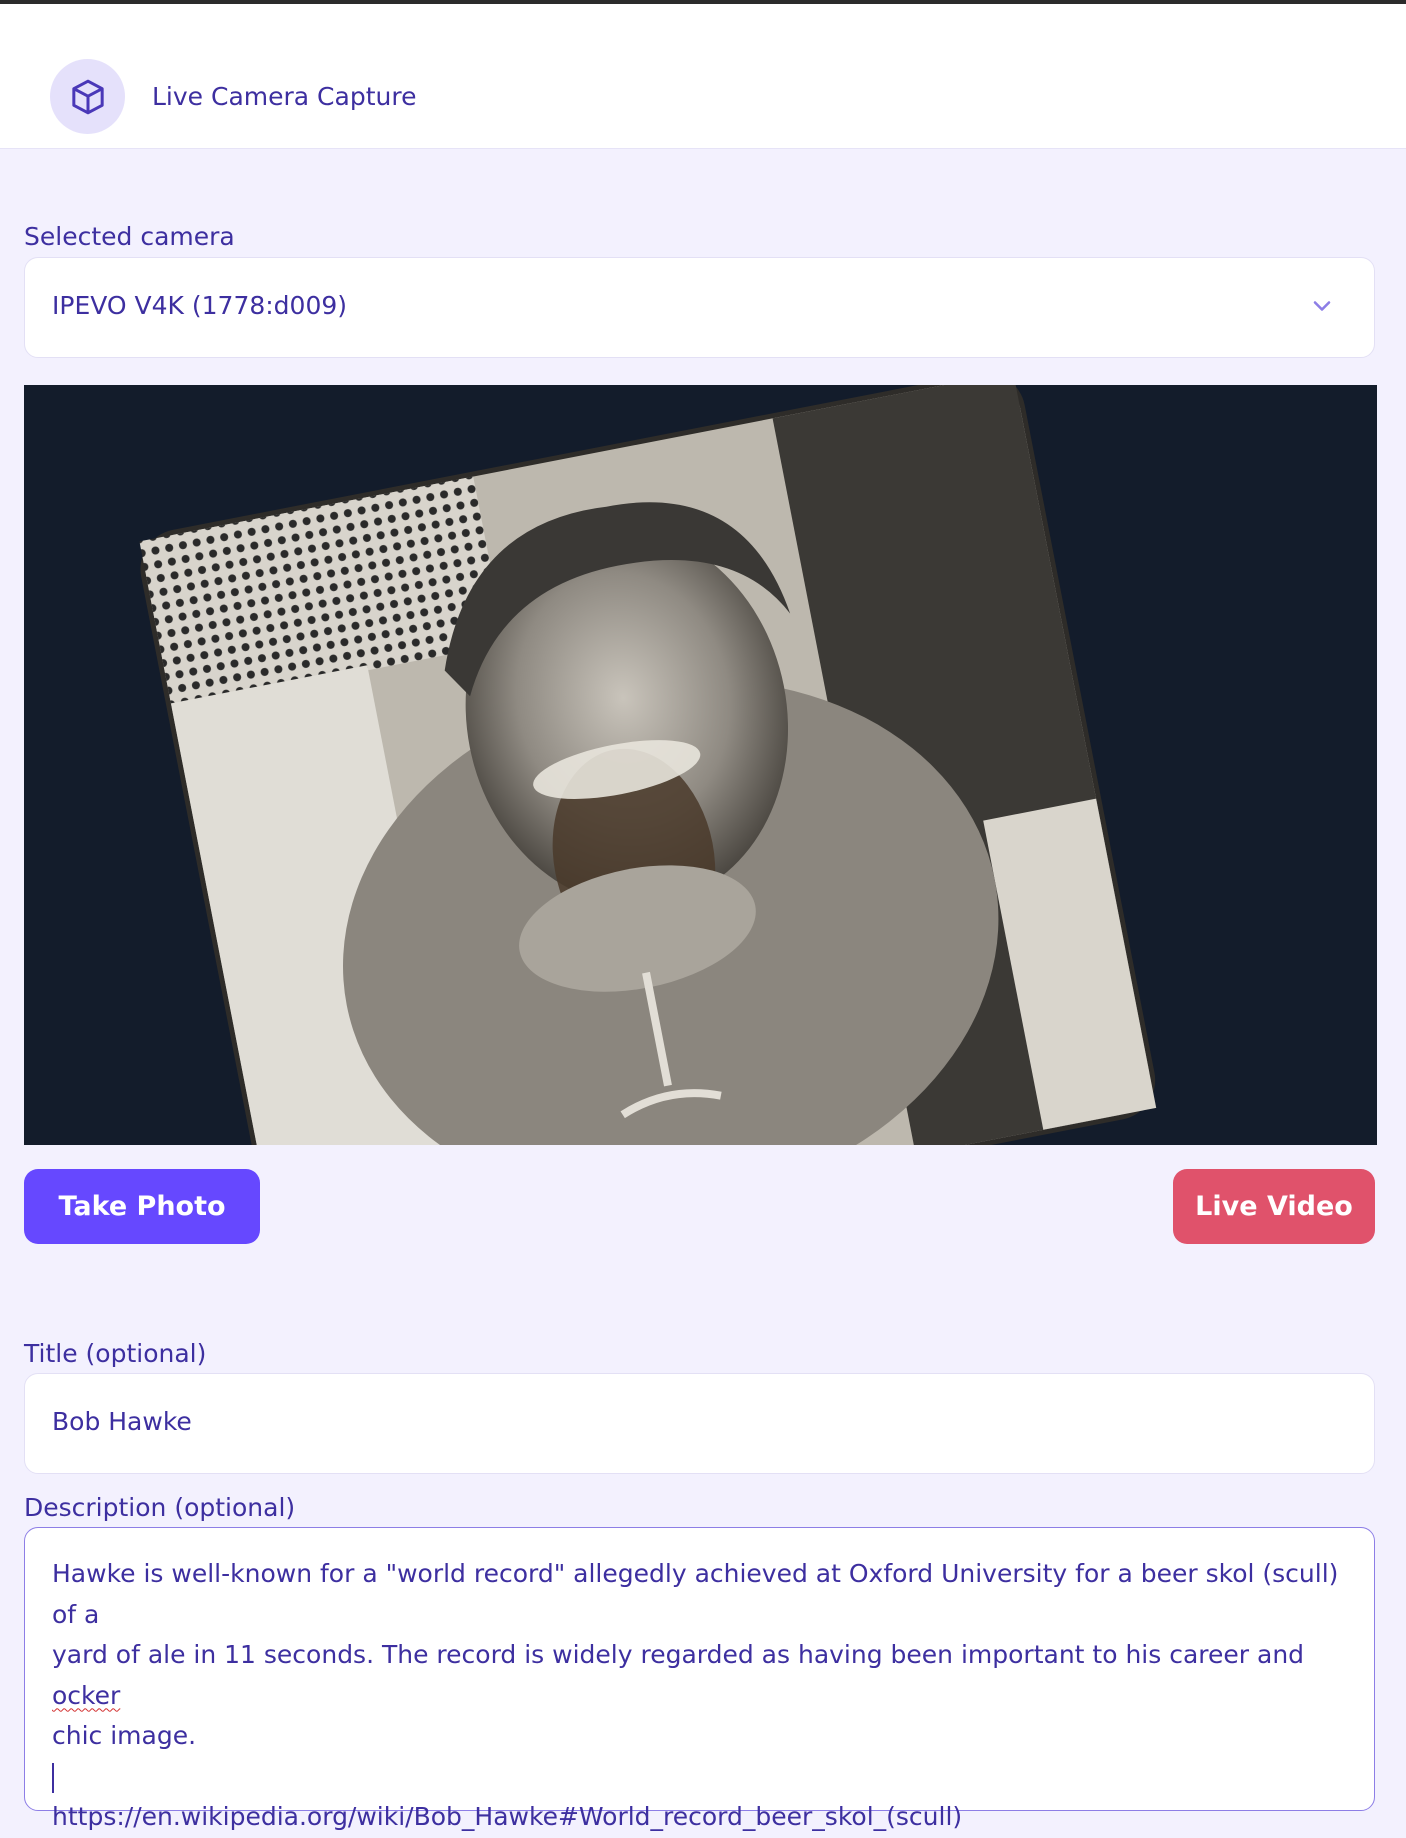 Image resolution: width=1406 pixels, height=1838 pixels. I want to click on camera-select-value: IPEVO V4K (1778:d009), so click(200, 305).